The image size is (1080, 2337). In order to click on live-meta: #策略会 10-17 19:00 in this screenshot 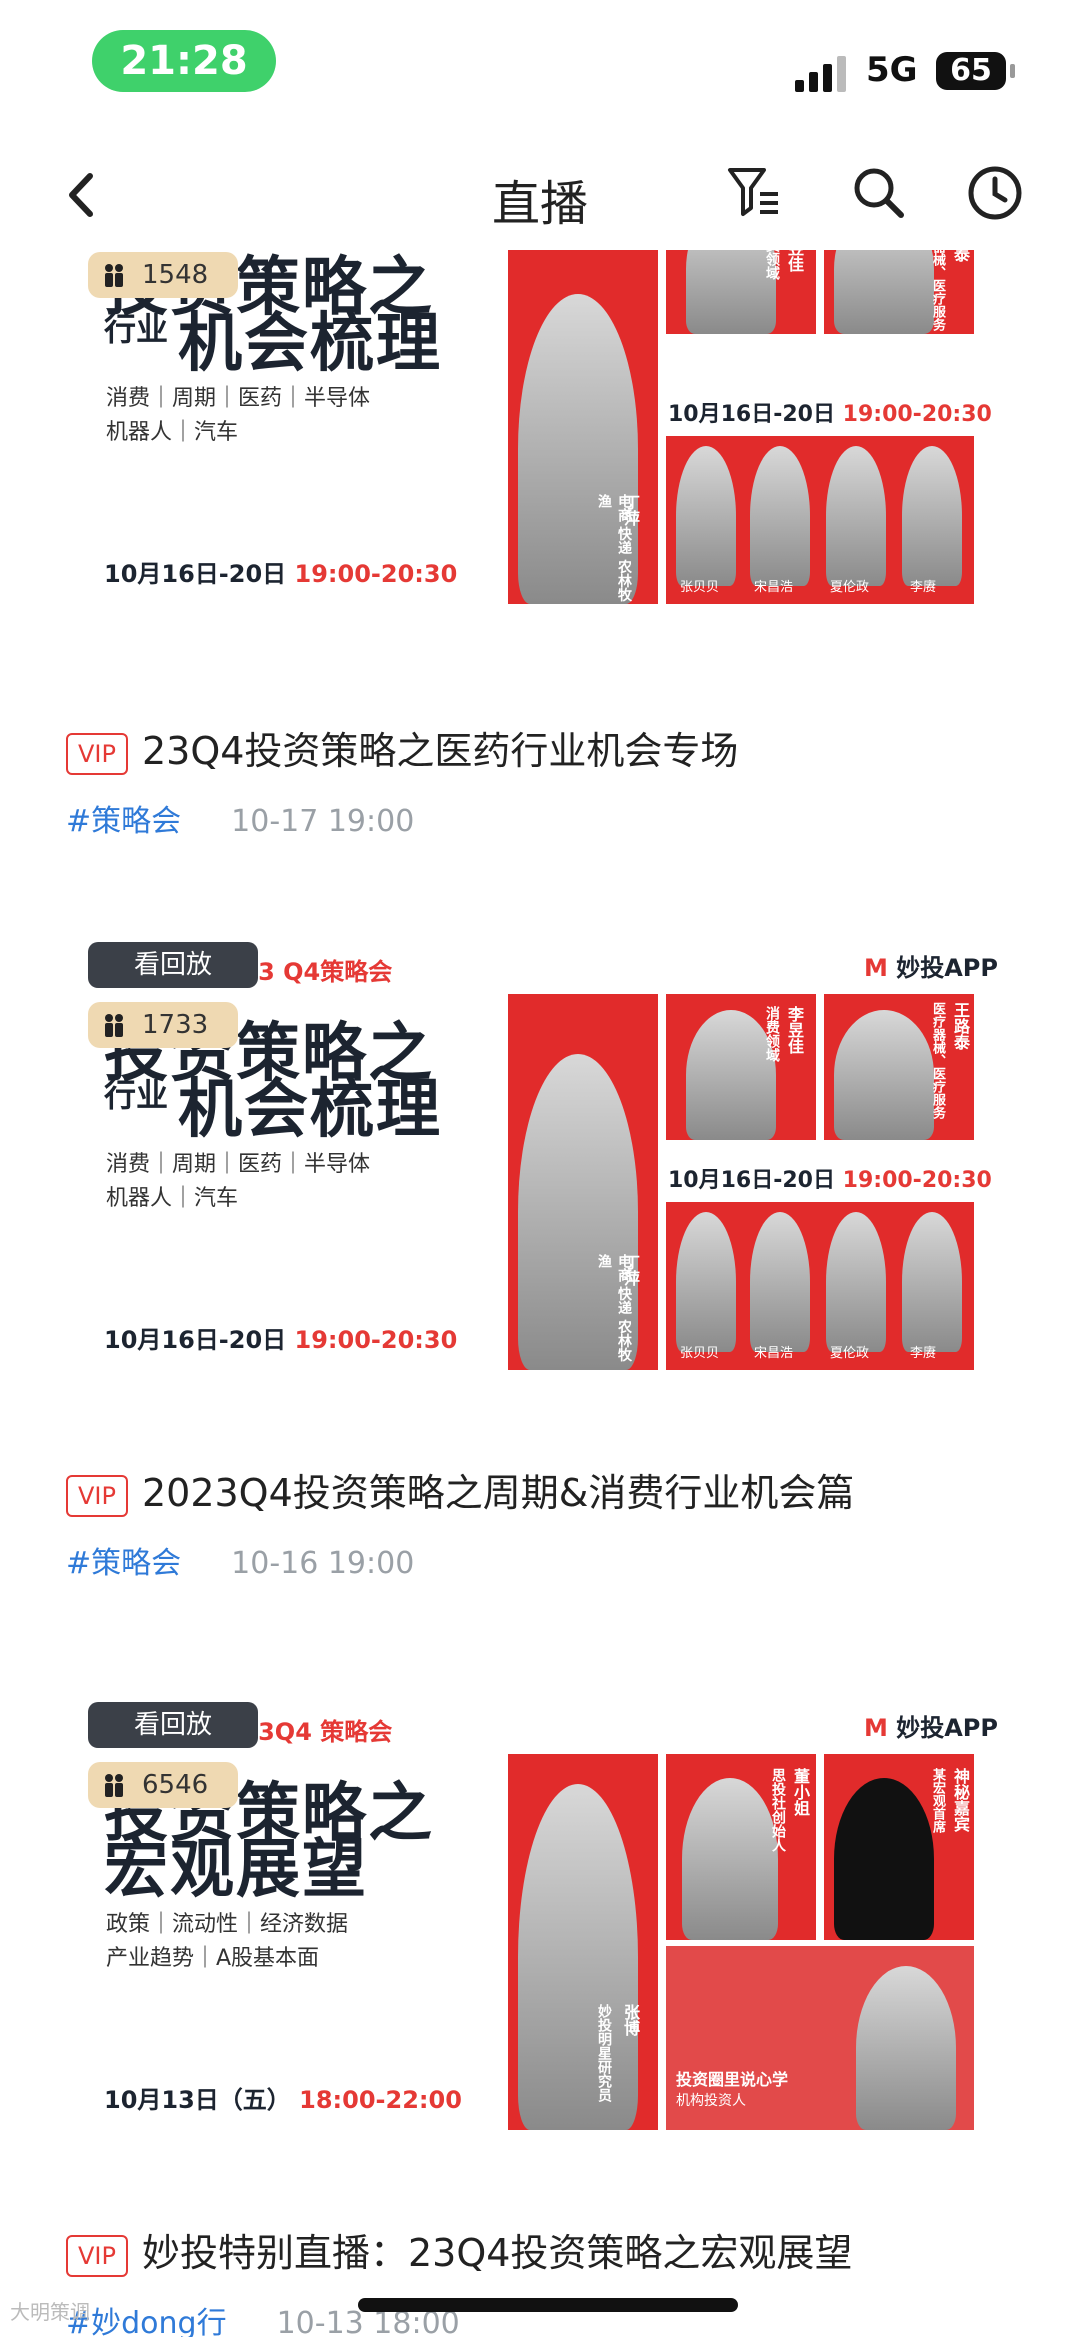, I will do `click(240, 818)`.